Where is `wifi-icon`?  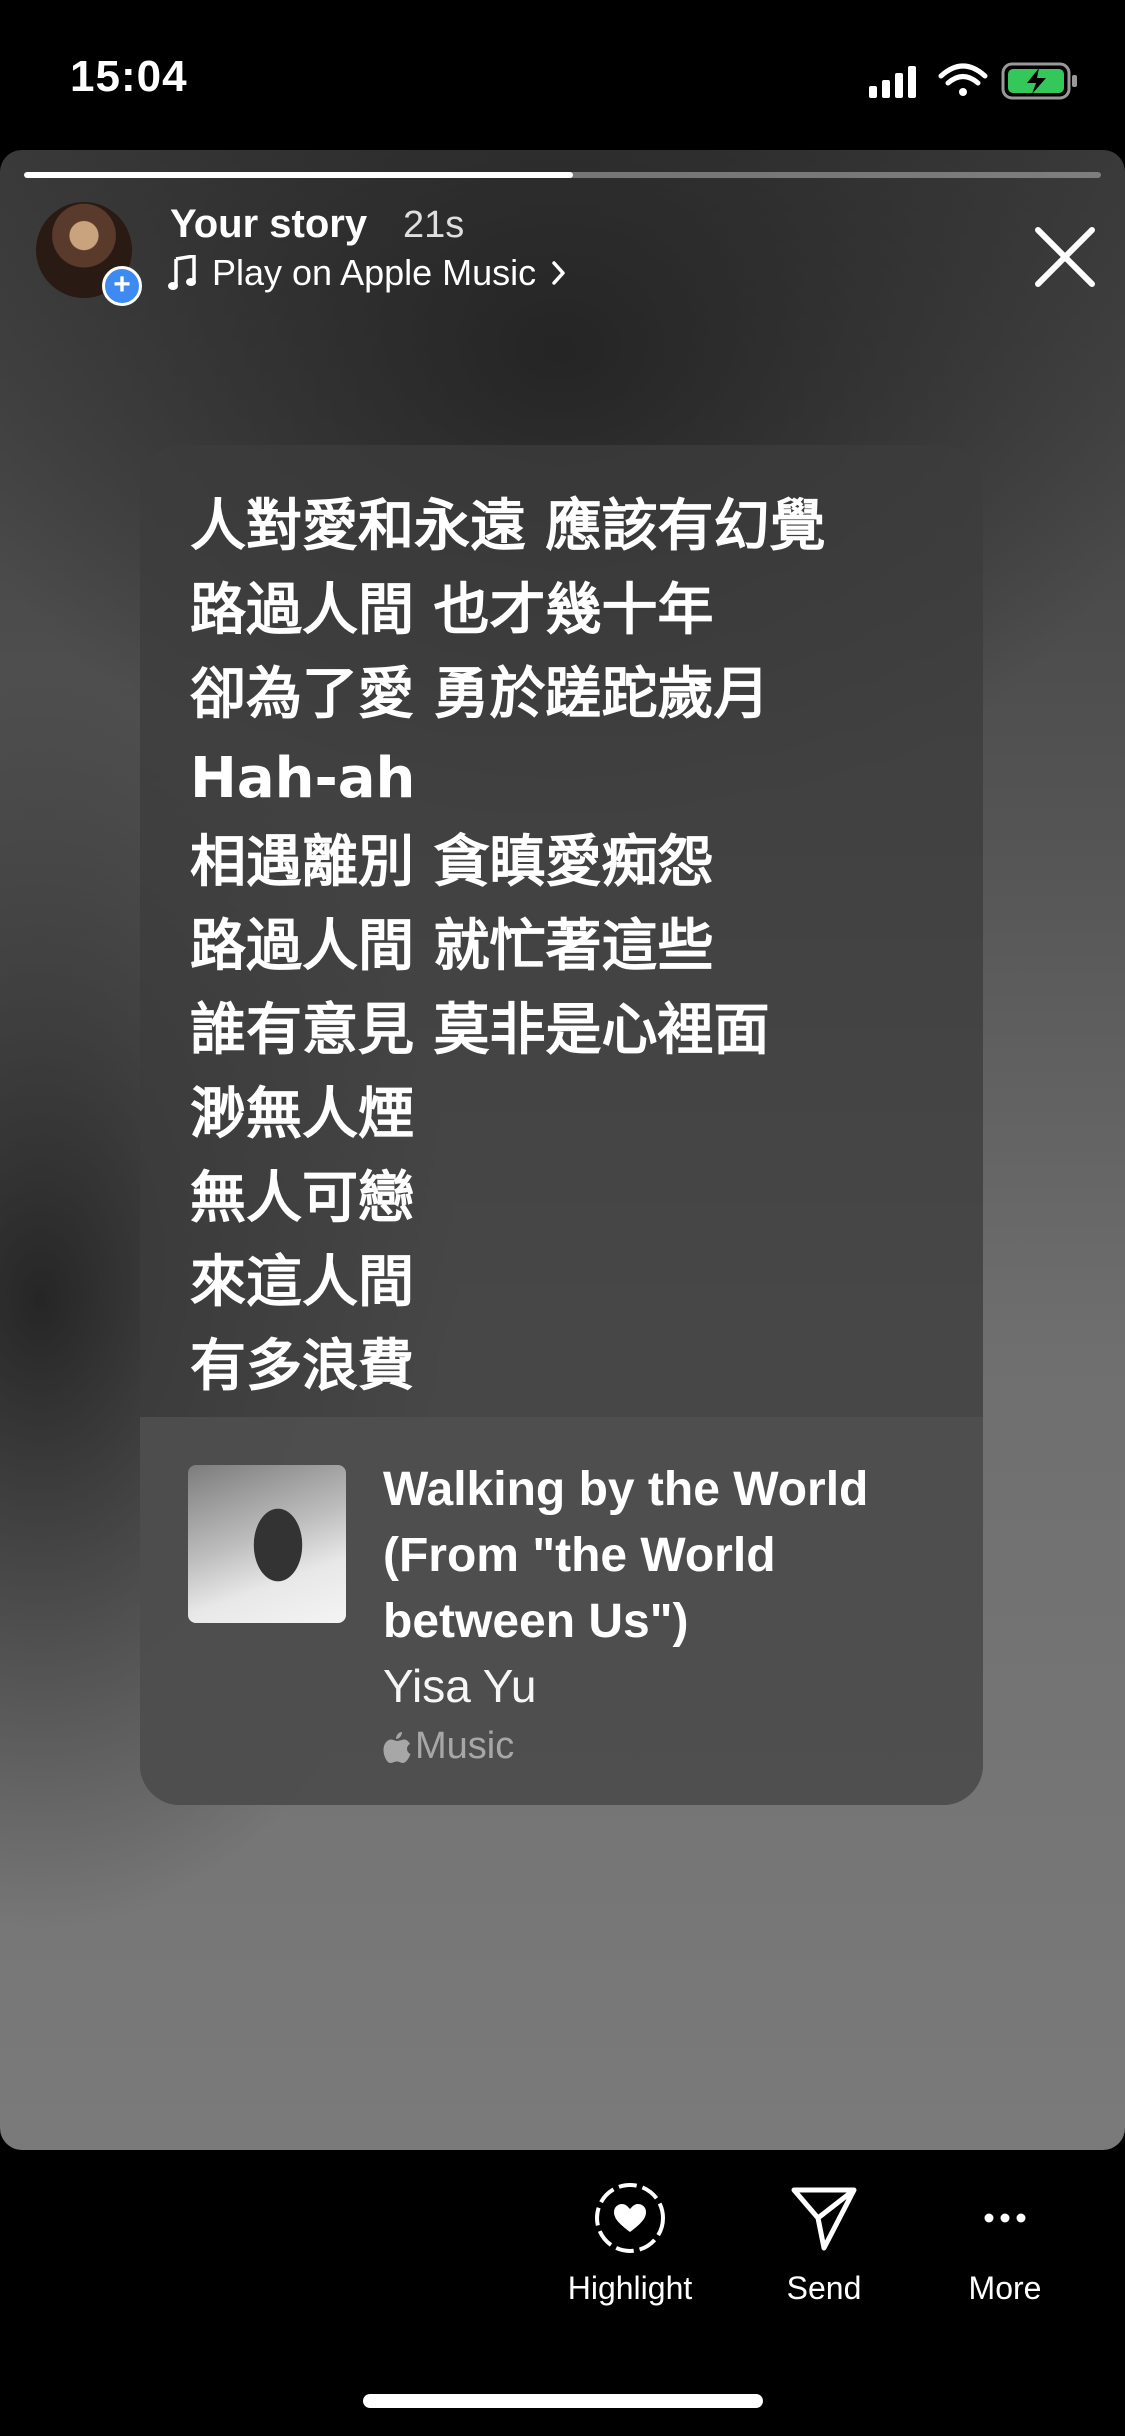
wifi-icon is located at coordinates (963, 79).